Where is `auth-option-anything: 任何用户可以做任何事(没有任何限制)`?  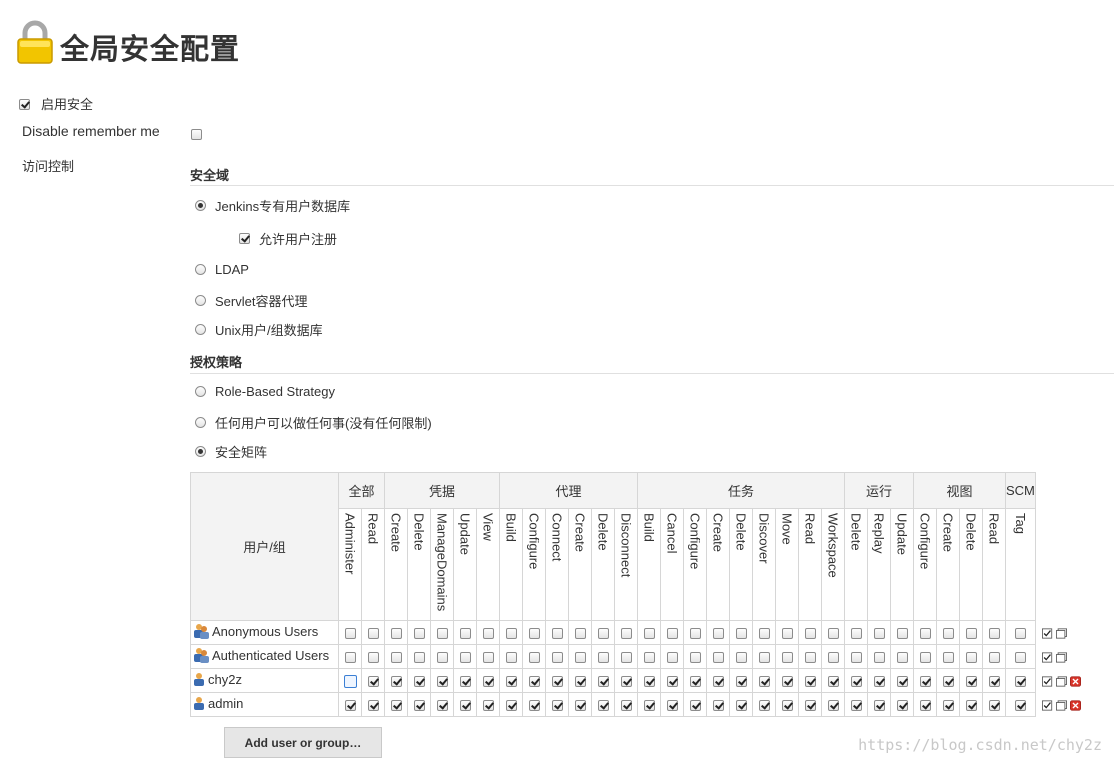
auth-option-anything: 任何用户可以做任何事(没有任何限制) is located at coordinates (313, 422).